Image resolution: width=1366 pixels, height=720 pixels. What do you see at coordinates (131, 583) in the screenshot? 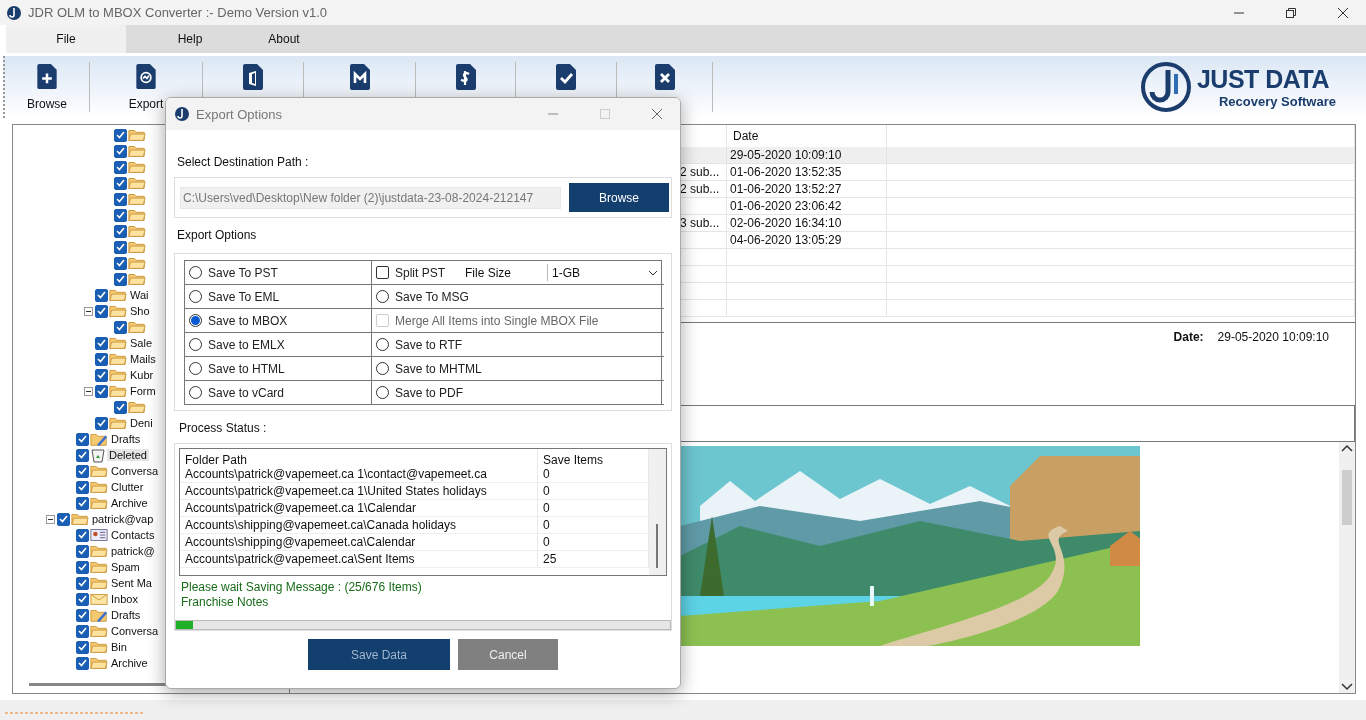
I see `folder-name: Sent Ma` at bounding box center [131, 583].